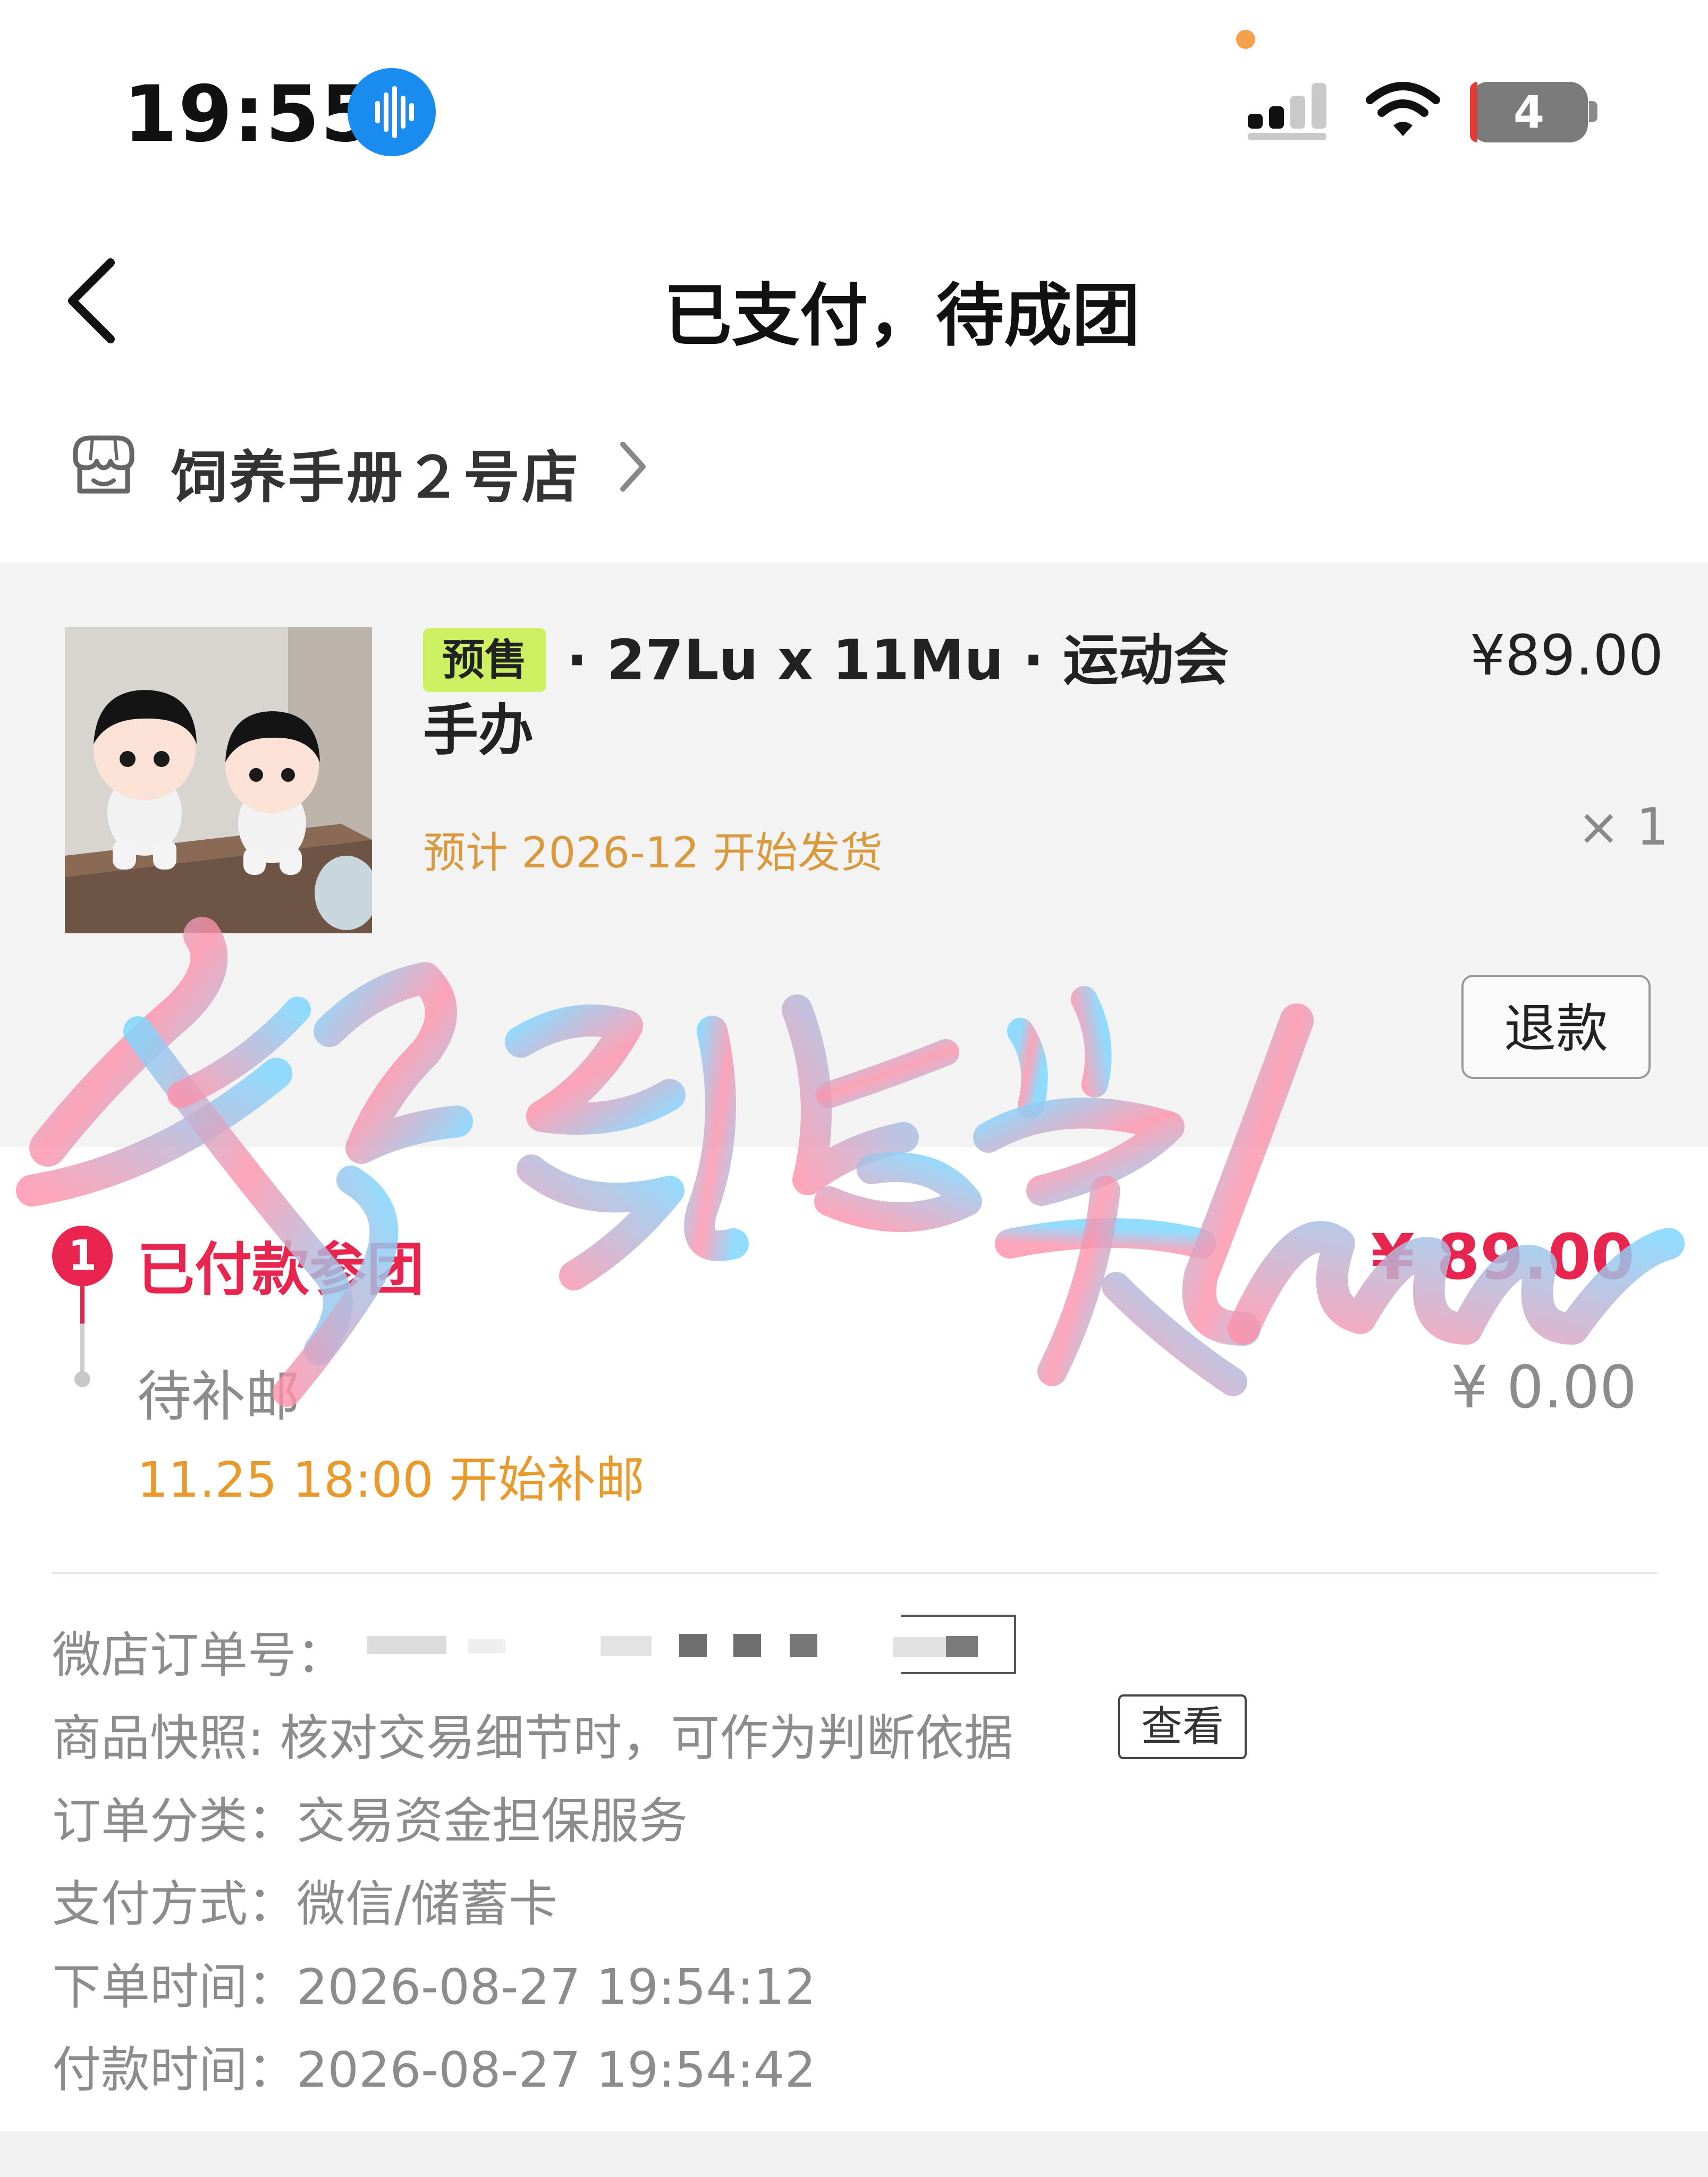 This screenshot has height=2177, width=1708. I want to click on order-number-redacted, so click(693, 1644).